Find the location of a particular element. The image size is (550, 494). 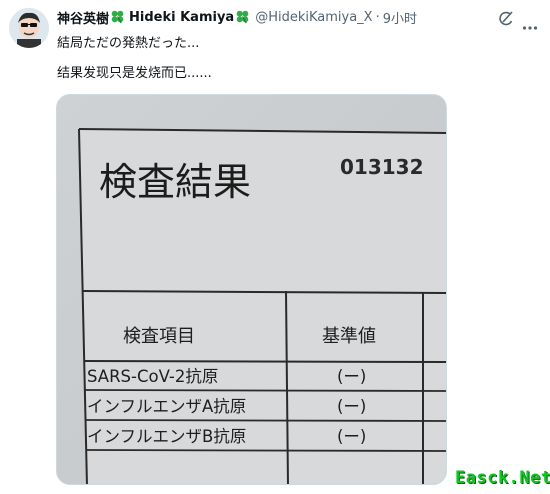

display-name-jp: 神谷英樹 is located at coordinates (83, 17).